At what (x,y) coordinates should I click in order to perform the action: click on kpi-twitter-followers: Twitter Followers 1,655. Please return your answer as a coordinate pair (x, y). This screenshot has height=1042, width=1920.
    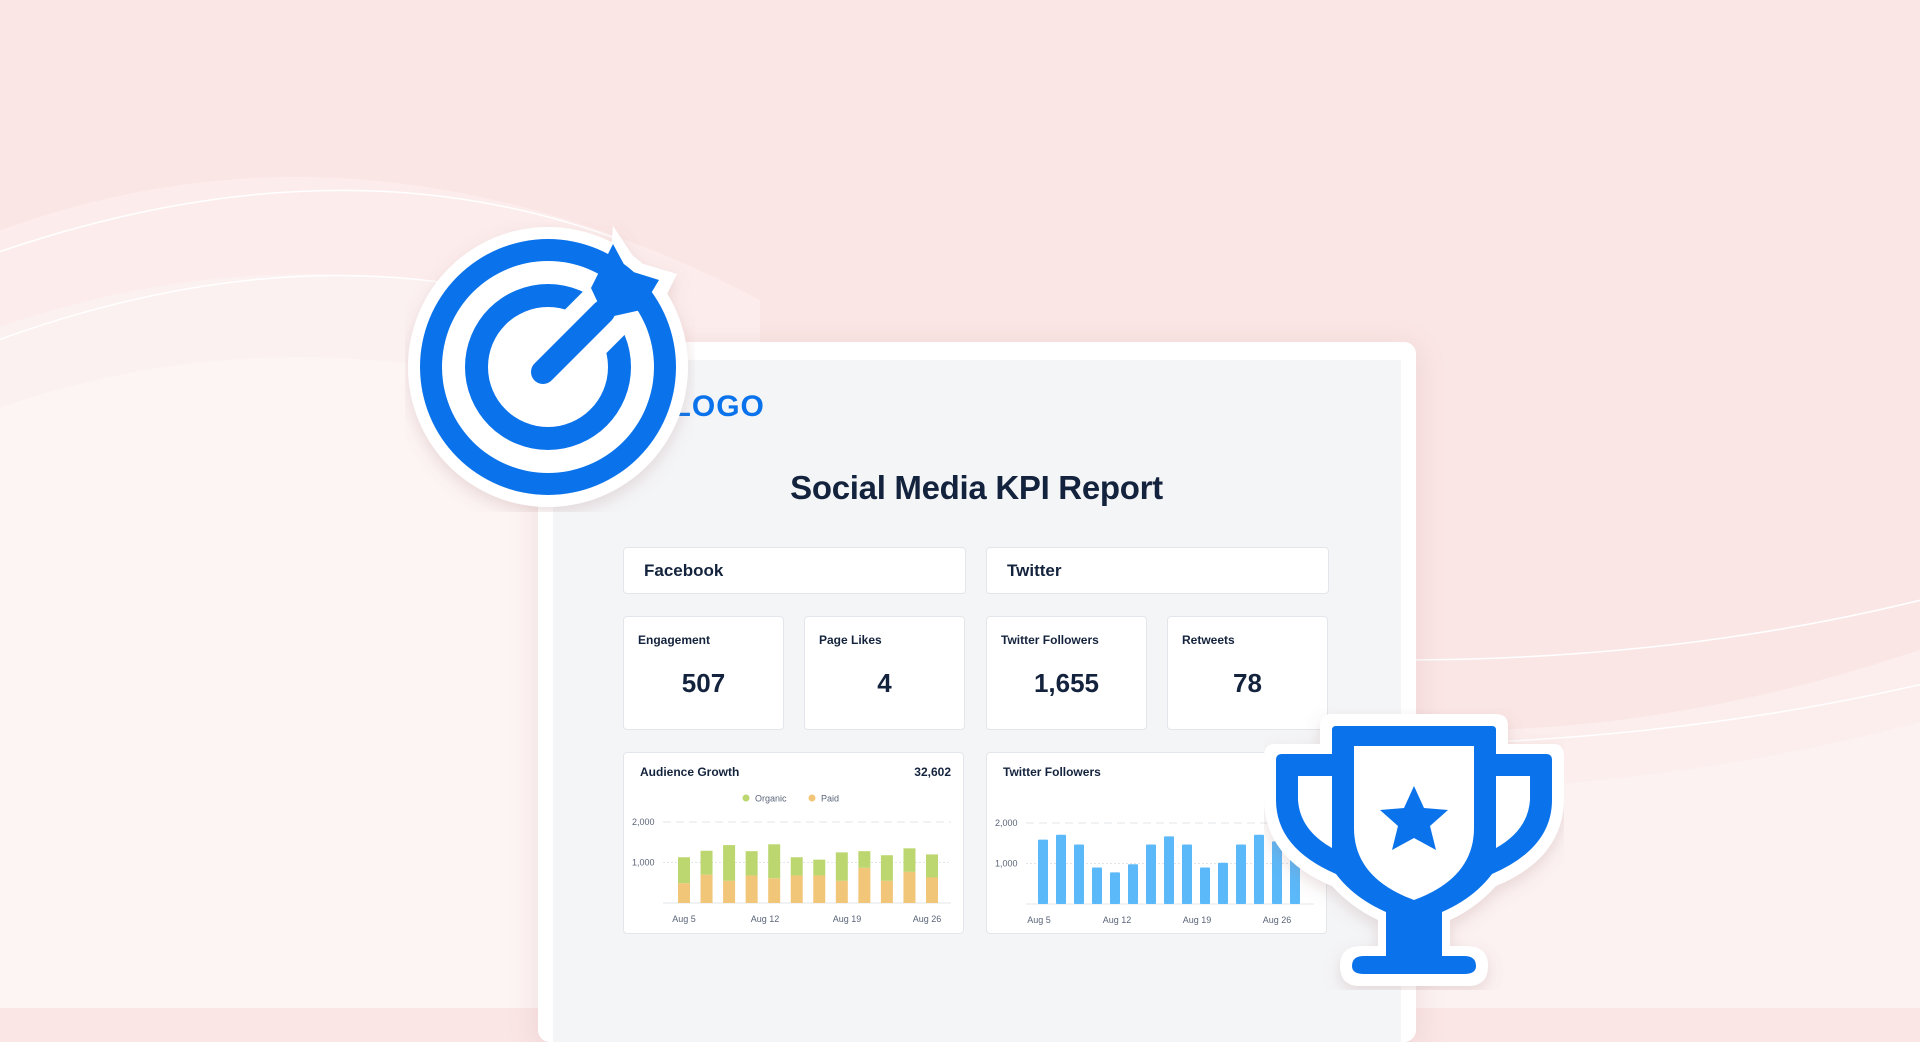
    Looking at the image, I should click on (1066, 673).